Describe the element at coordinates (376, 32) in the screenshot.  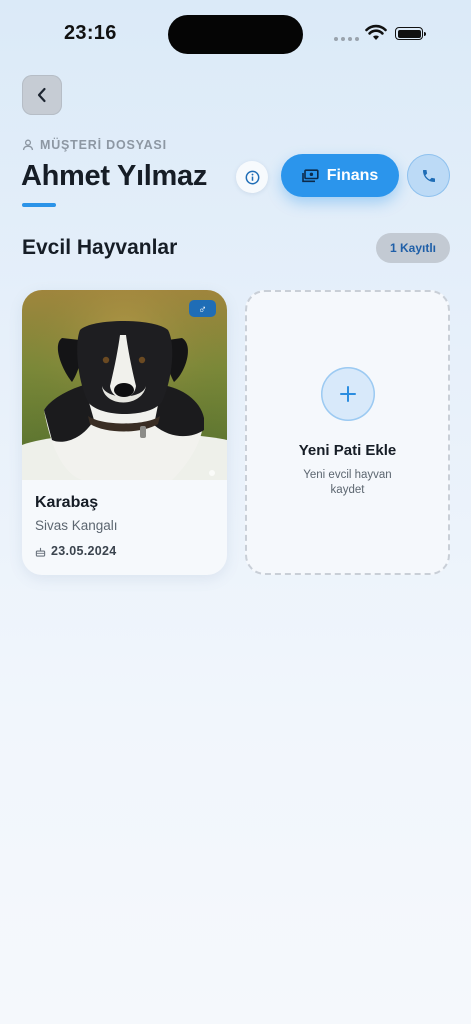
I see `wifi-icon` at that location.